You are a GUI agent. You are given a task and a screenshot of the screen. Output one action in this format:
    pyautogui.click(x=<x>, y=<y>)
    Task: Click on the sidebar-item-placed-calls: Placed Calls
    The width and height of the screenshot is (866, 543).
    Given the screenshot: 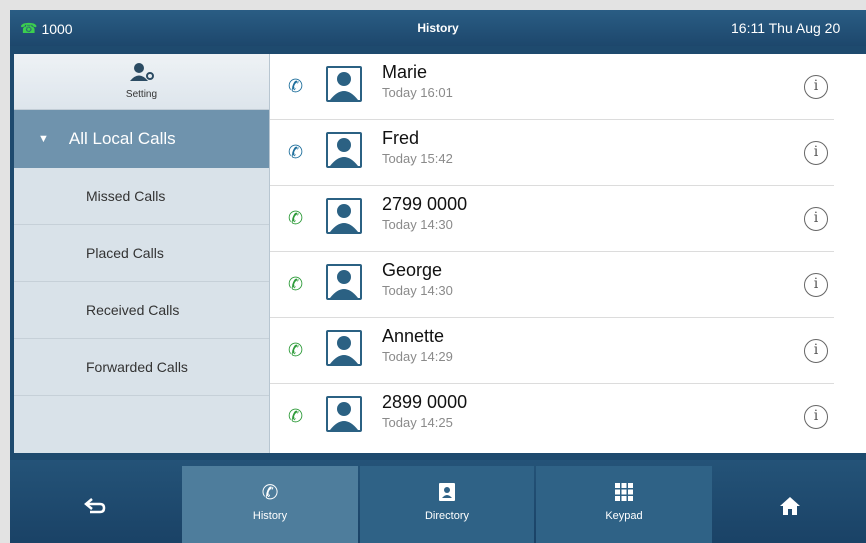 What is the action you would take?
    pyautogui.click(x=141, y=253)
    